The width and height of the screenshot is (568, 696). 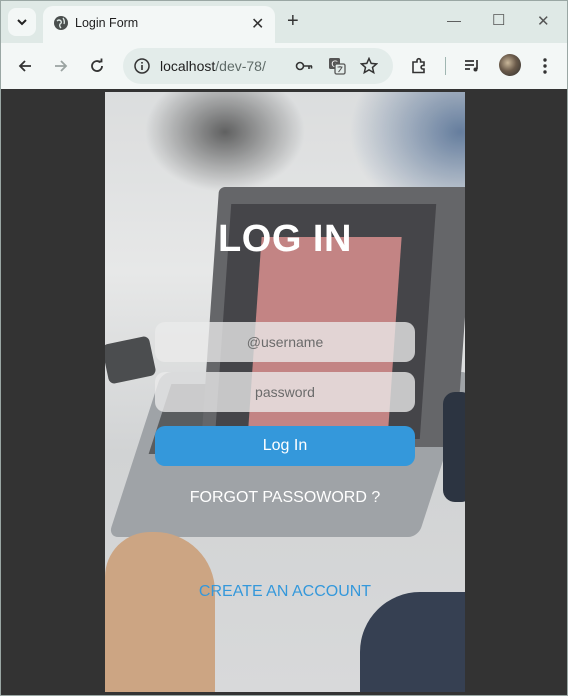 I want to click on browser-menu-button, so click(x=545, y=66).